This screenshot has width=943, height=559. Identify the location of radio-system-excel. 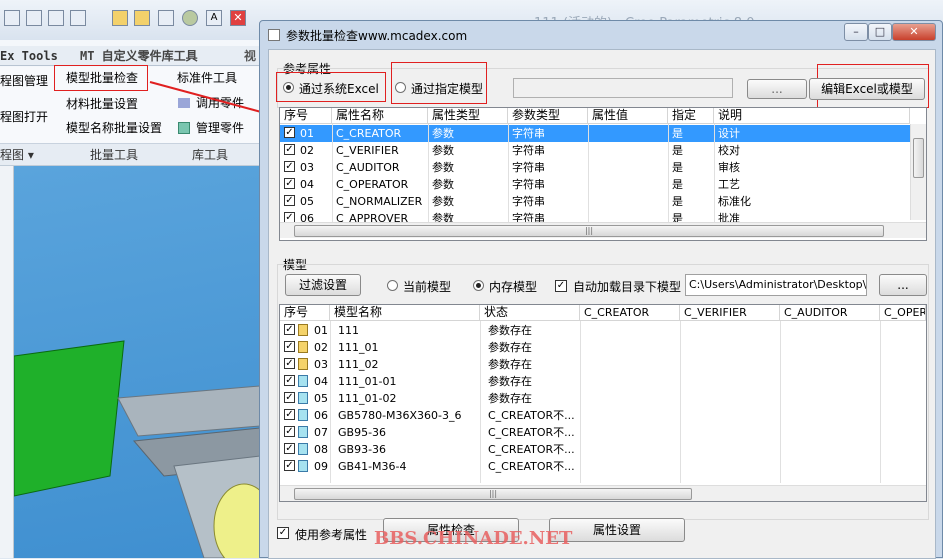
(288, 87).